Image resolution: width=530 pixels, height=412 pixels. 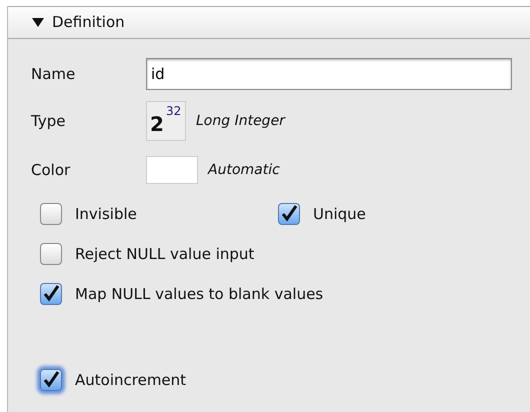 I want to click on type-value: Long Integer, so click(x=240, y=121).